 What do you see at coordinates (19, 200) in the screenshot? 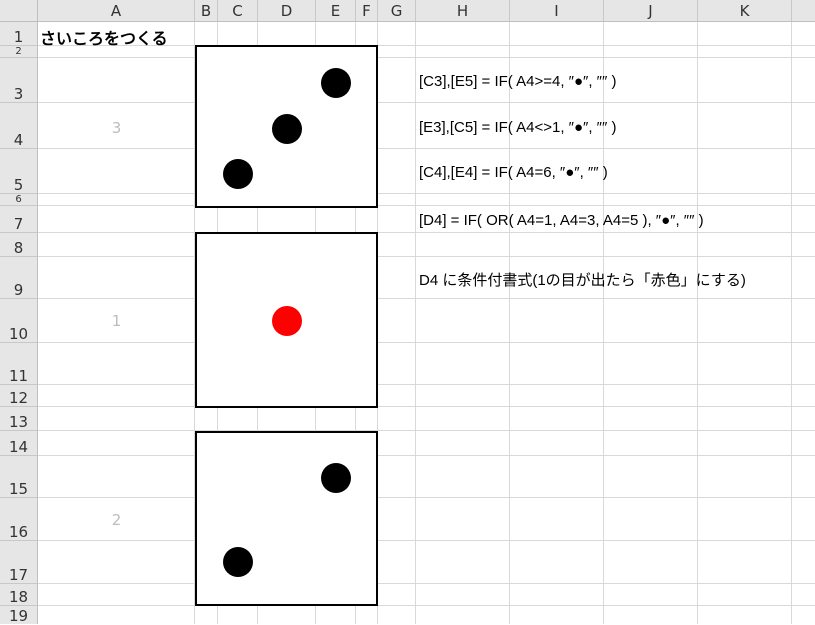
I see `row-header-6: 6` at bounding box center [19, 200].